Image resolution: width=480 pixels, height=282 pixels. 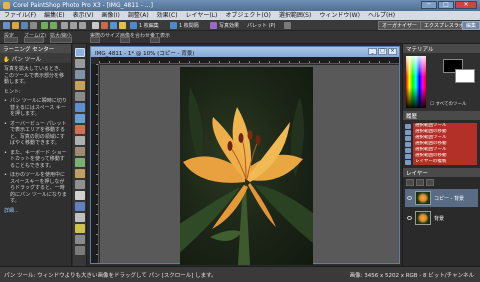 What do you see at coordinates (80, 162) in the screenshot?
I see `scratch-remover-icon` at bounding box center [80, 162].